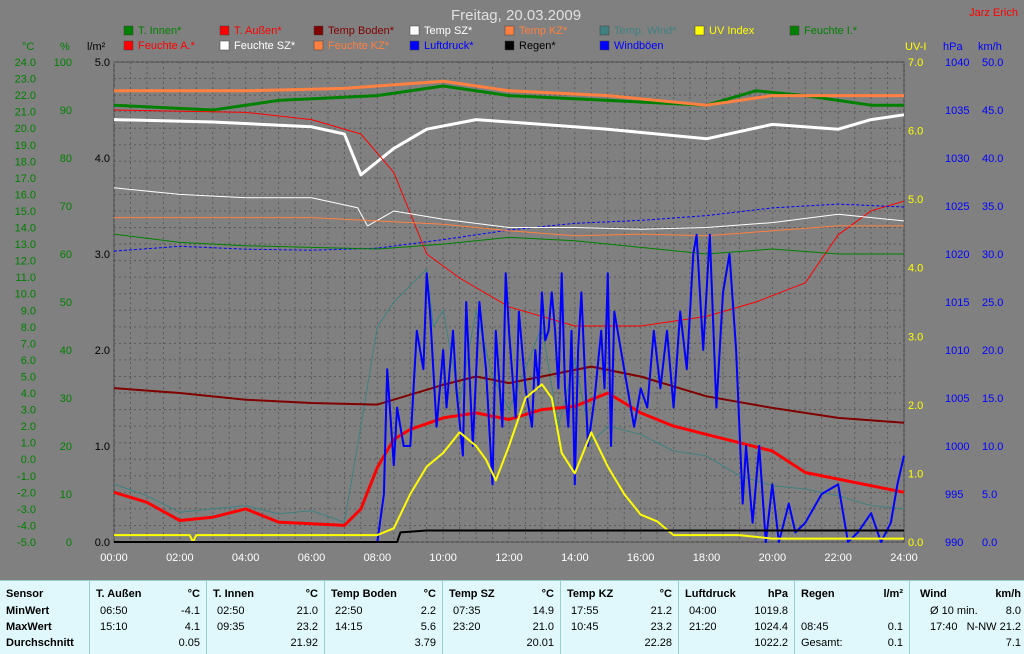 The image size is (1024, 654). Describe the element at coordinates (989, 543) in the screenshot. I see `wind-tick-label: 0.0` at that location.